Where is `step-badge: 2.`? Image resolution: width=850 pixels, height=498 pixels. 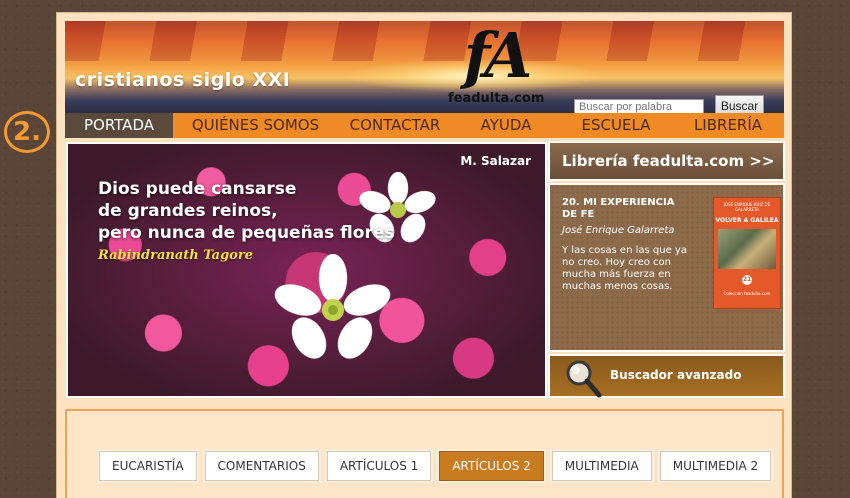
step-badge: 2. is located at coordinates (27, 132).